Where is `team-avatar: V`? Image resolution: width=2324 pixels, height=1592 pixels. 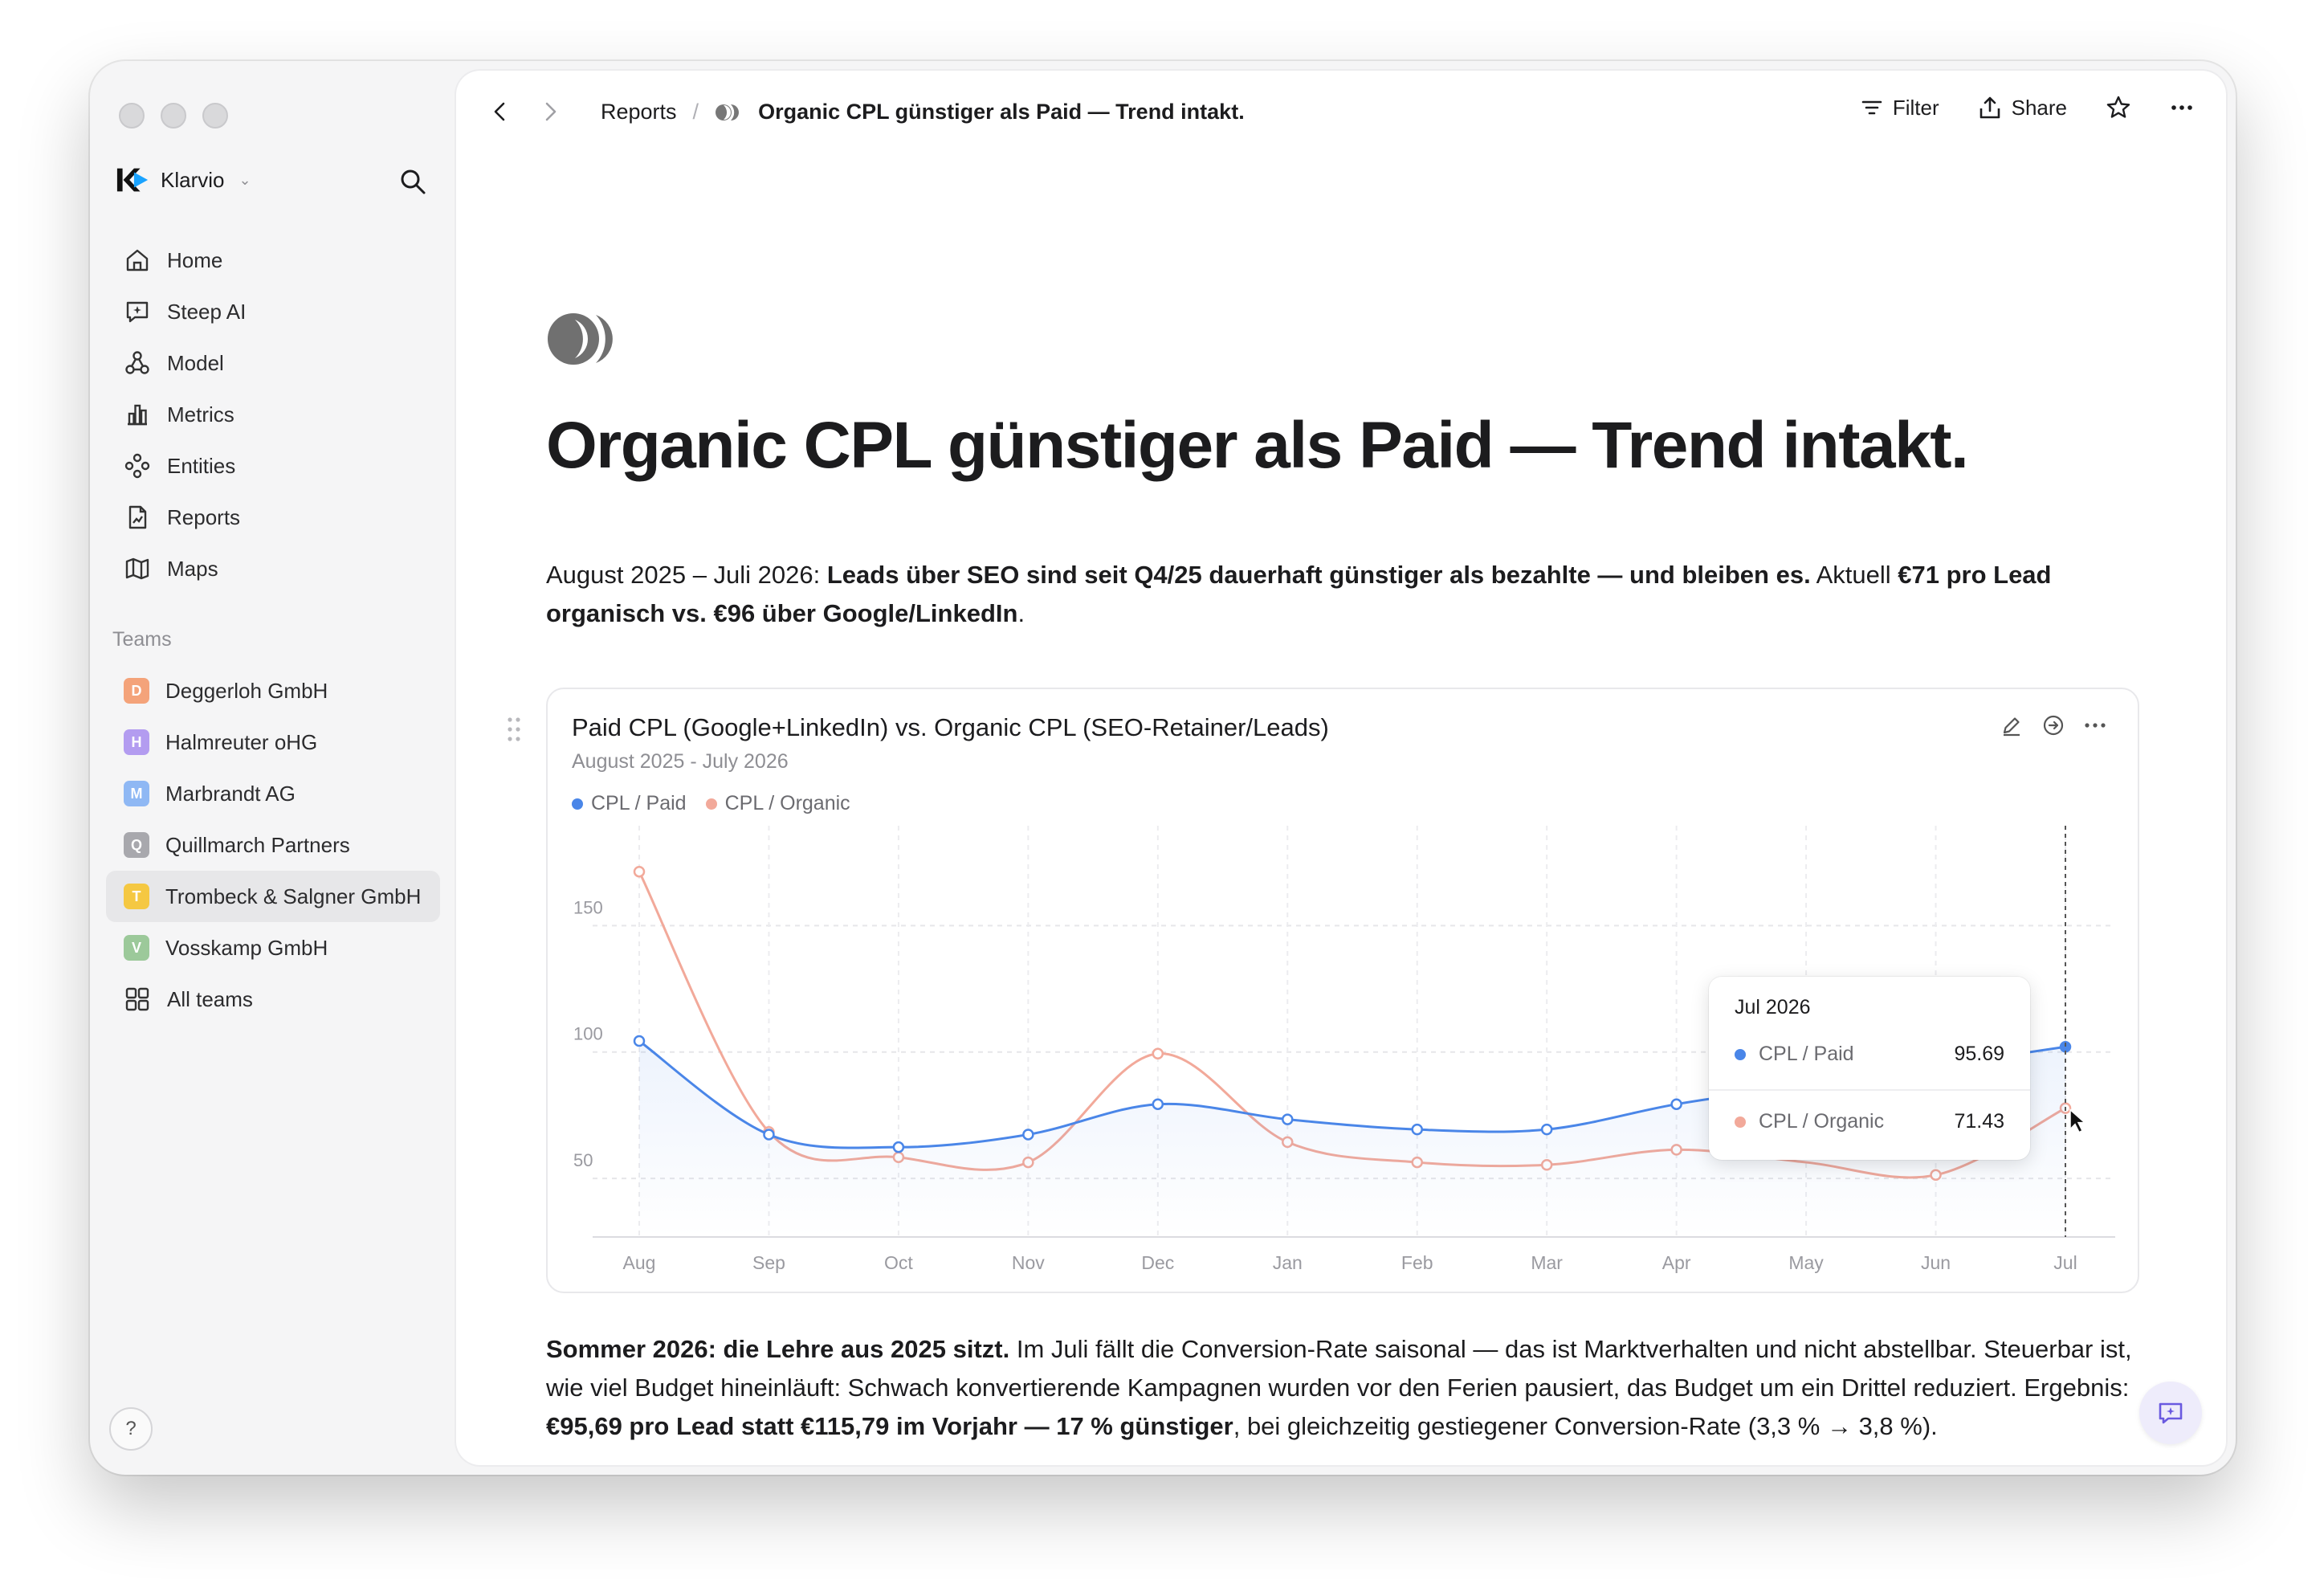
team-avatar: V is located at coordinates (137, 948).